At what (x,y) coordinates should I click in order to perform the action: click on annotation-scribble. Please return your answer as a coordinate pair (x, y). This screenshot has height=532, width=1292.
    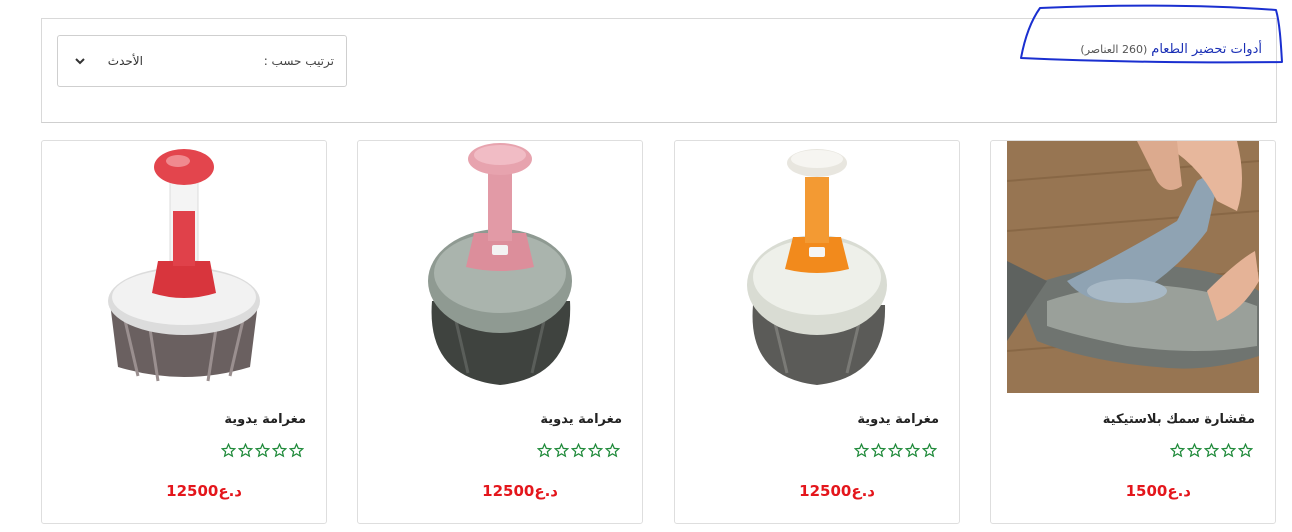
    Looking at the image, I should click on (1151, 34).